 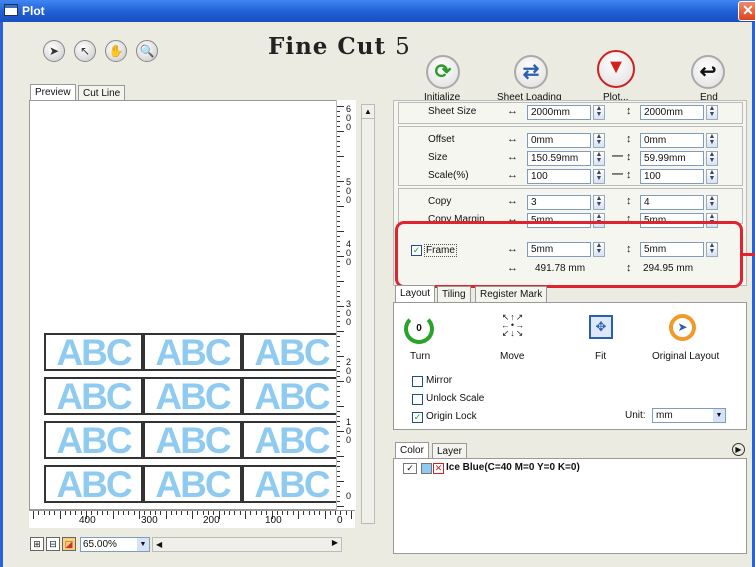 I want to click on tile-view-icon: ⊞, so click(x=37, y=544).